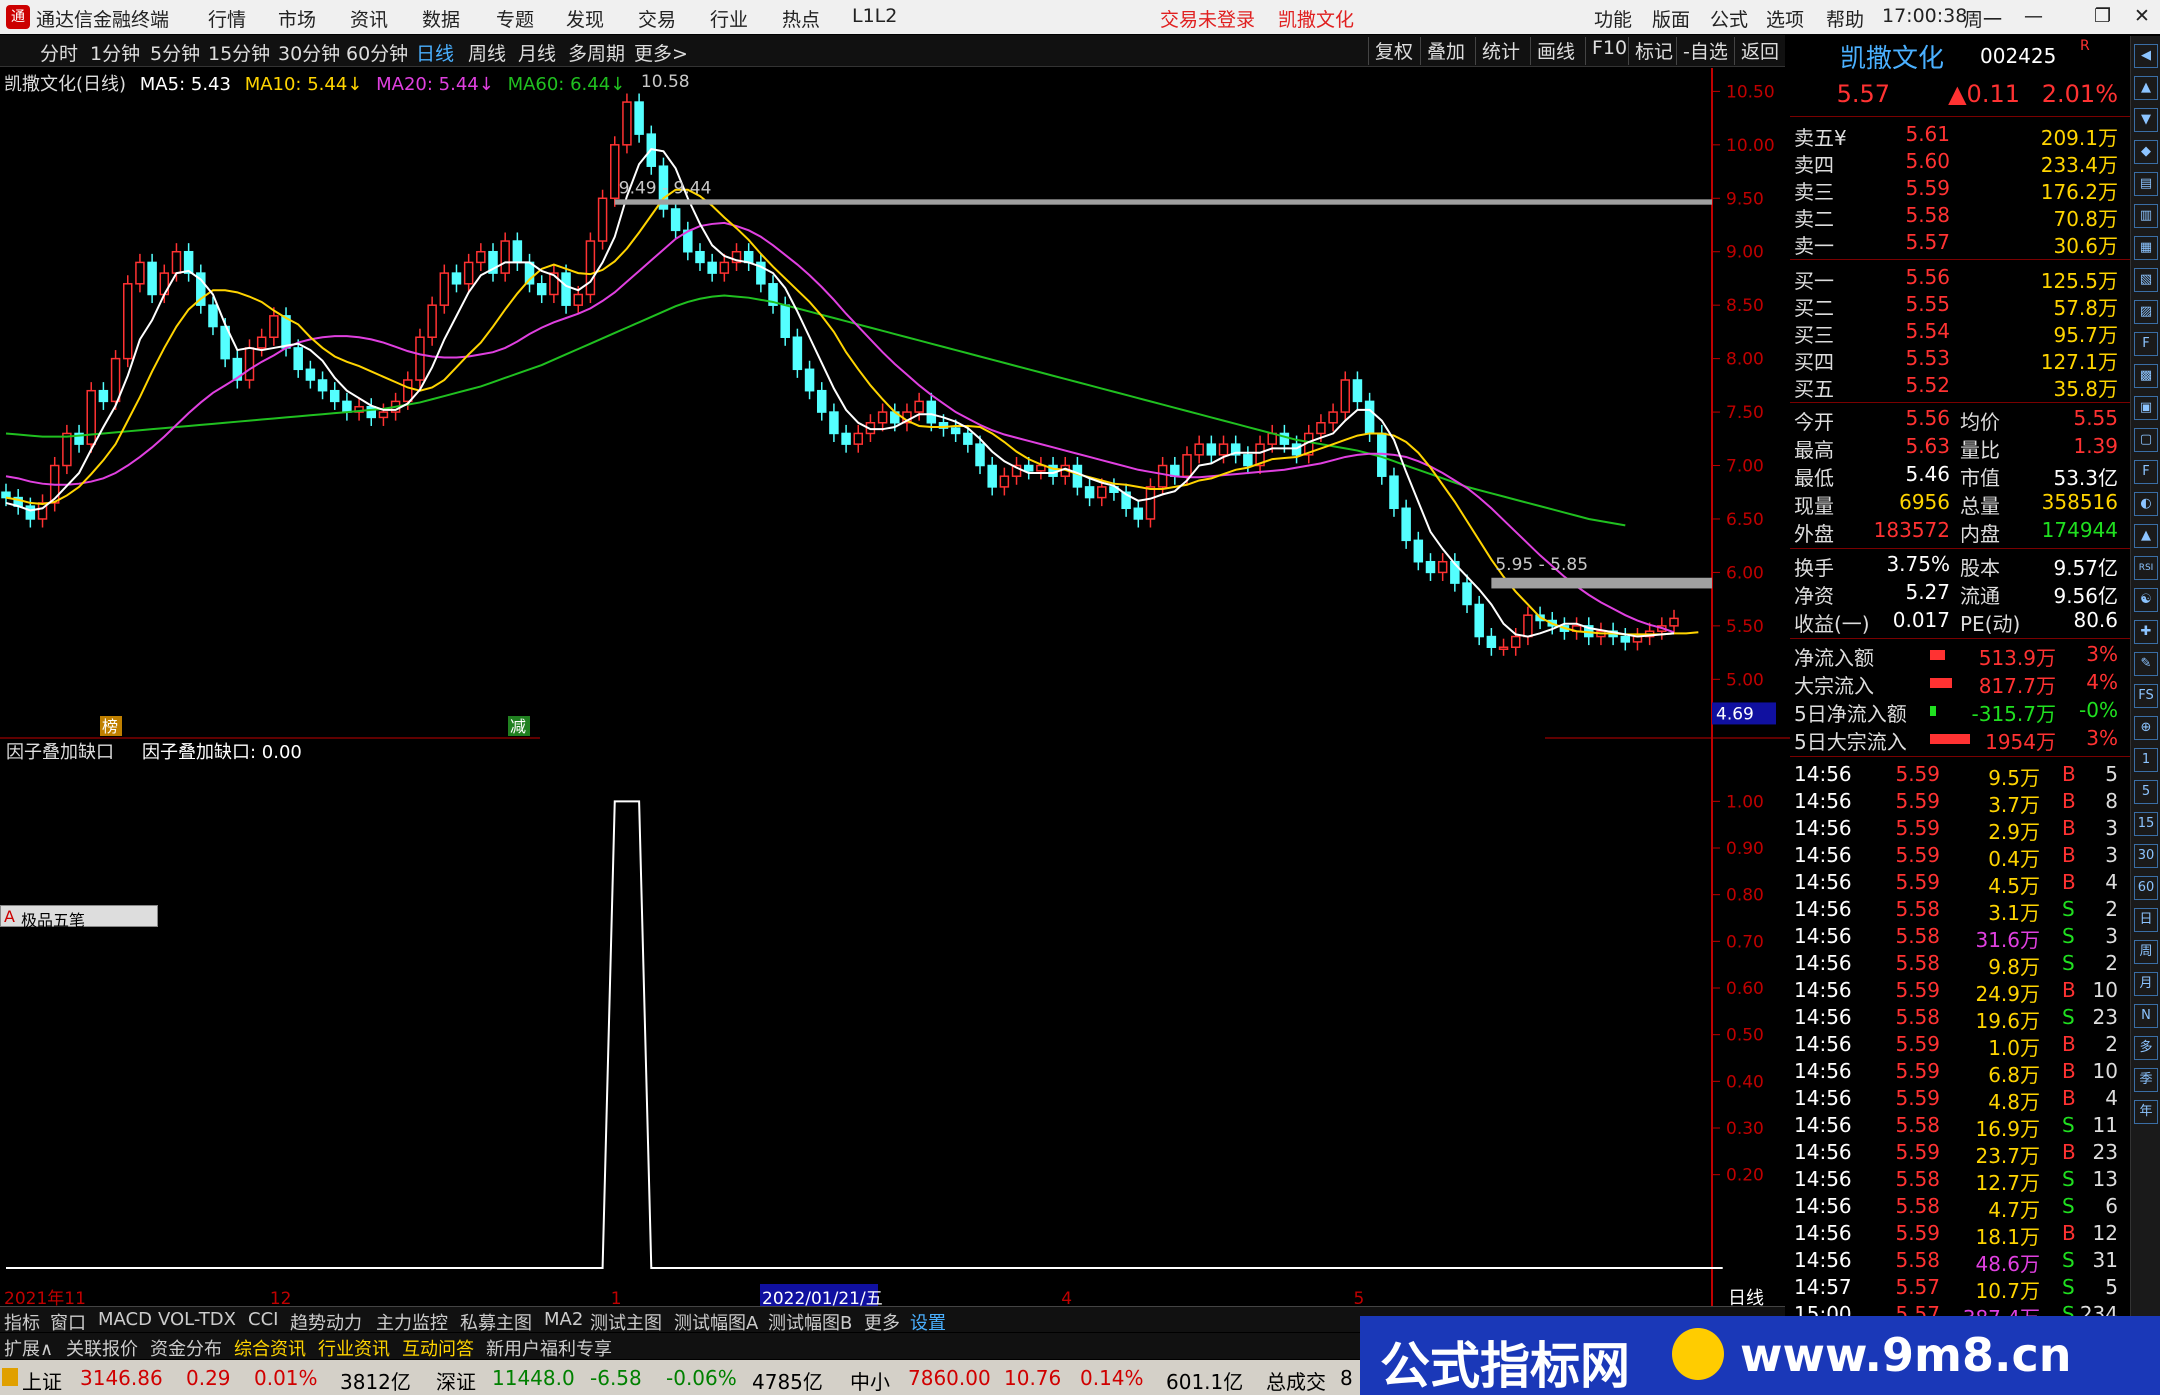  What do you see at coordinates (2146, 920) in the screenshot?
I see `sidebar-icon-27: 日` at bounding box center [2146, 920].